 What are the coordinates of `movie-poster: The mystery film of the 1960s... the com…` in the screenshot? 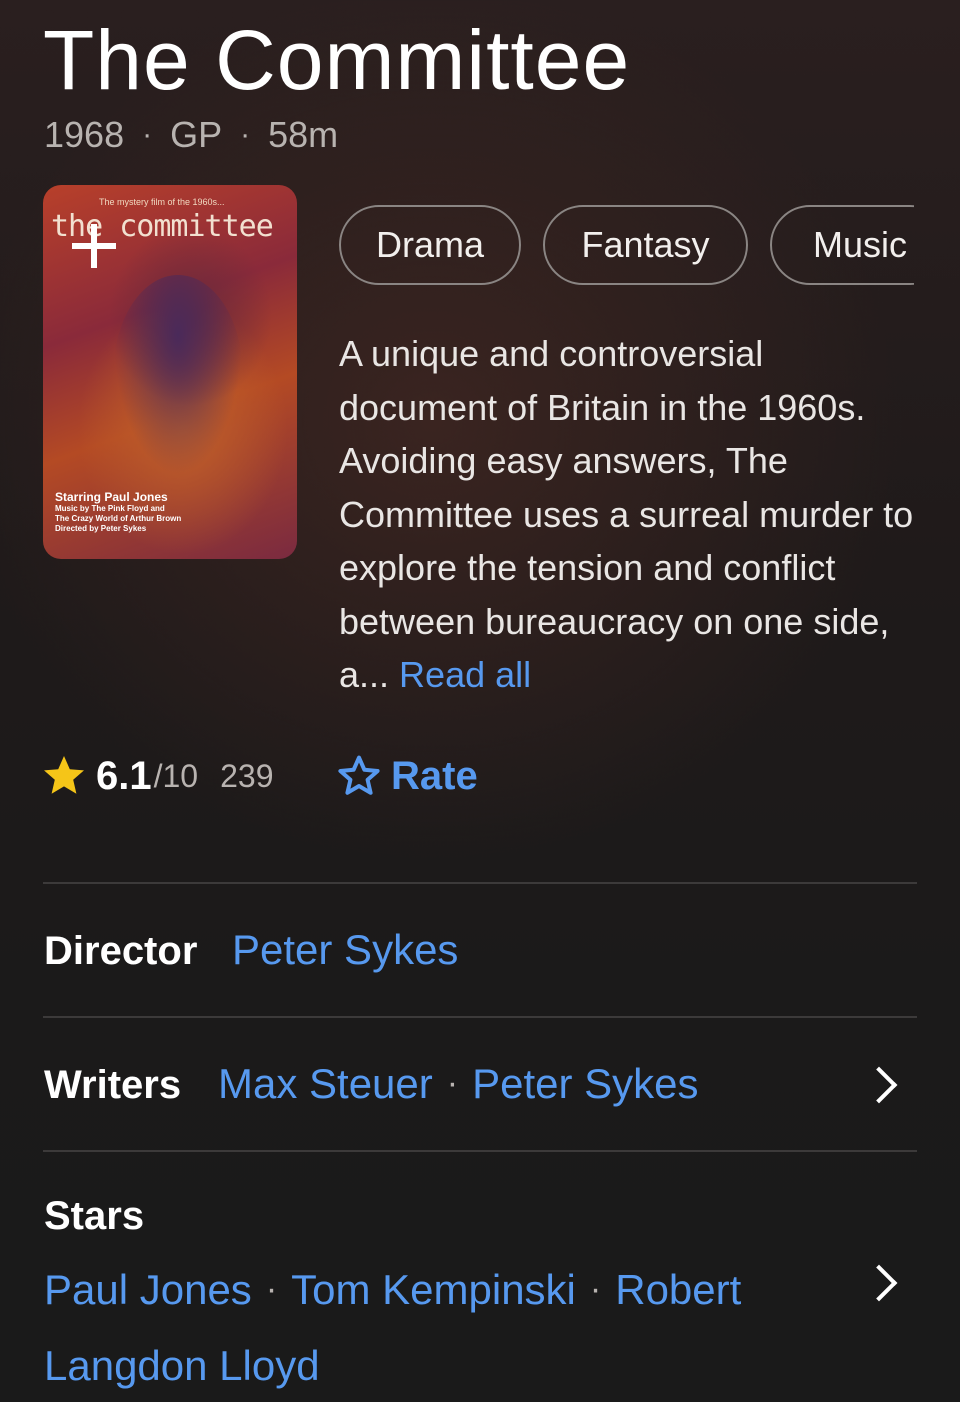 It's located at (170, 372).